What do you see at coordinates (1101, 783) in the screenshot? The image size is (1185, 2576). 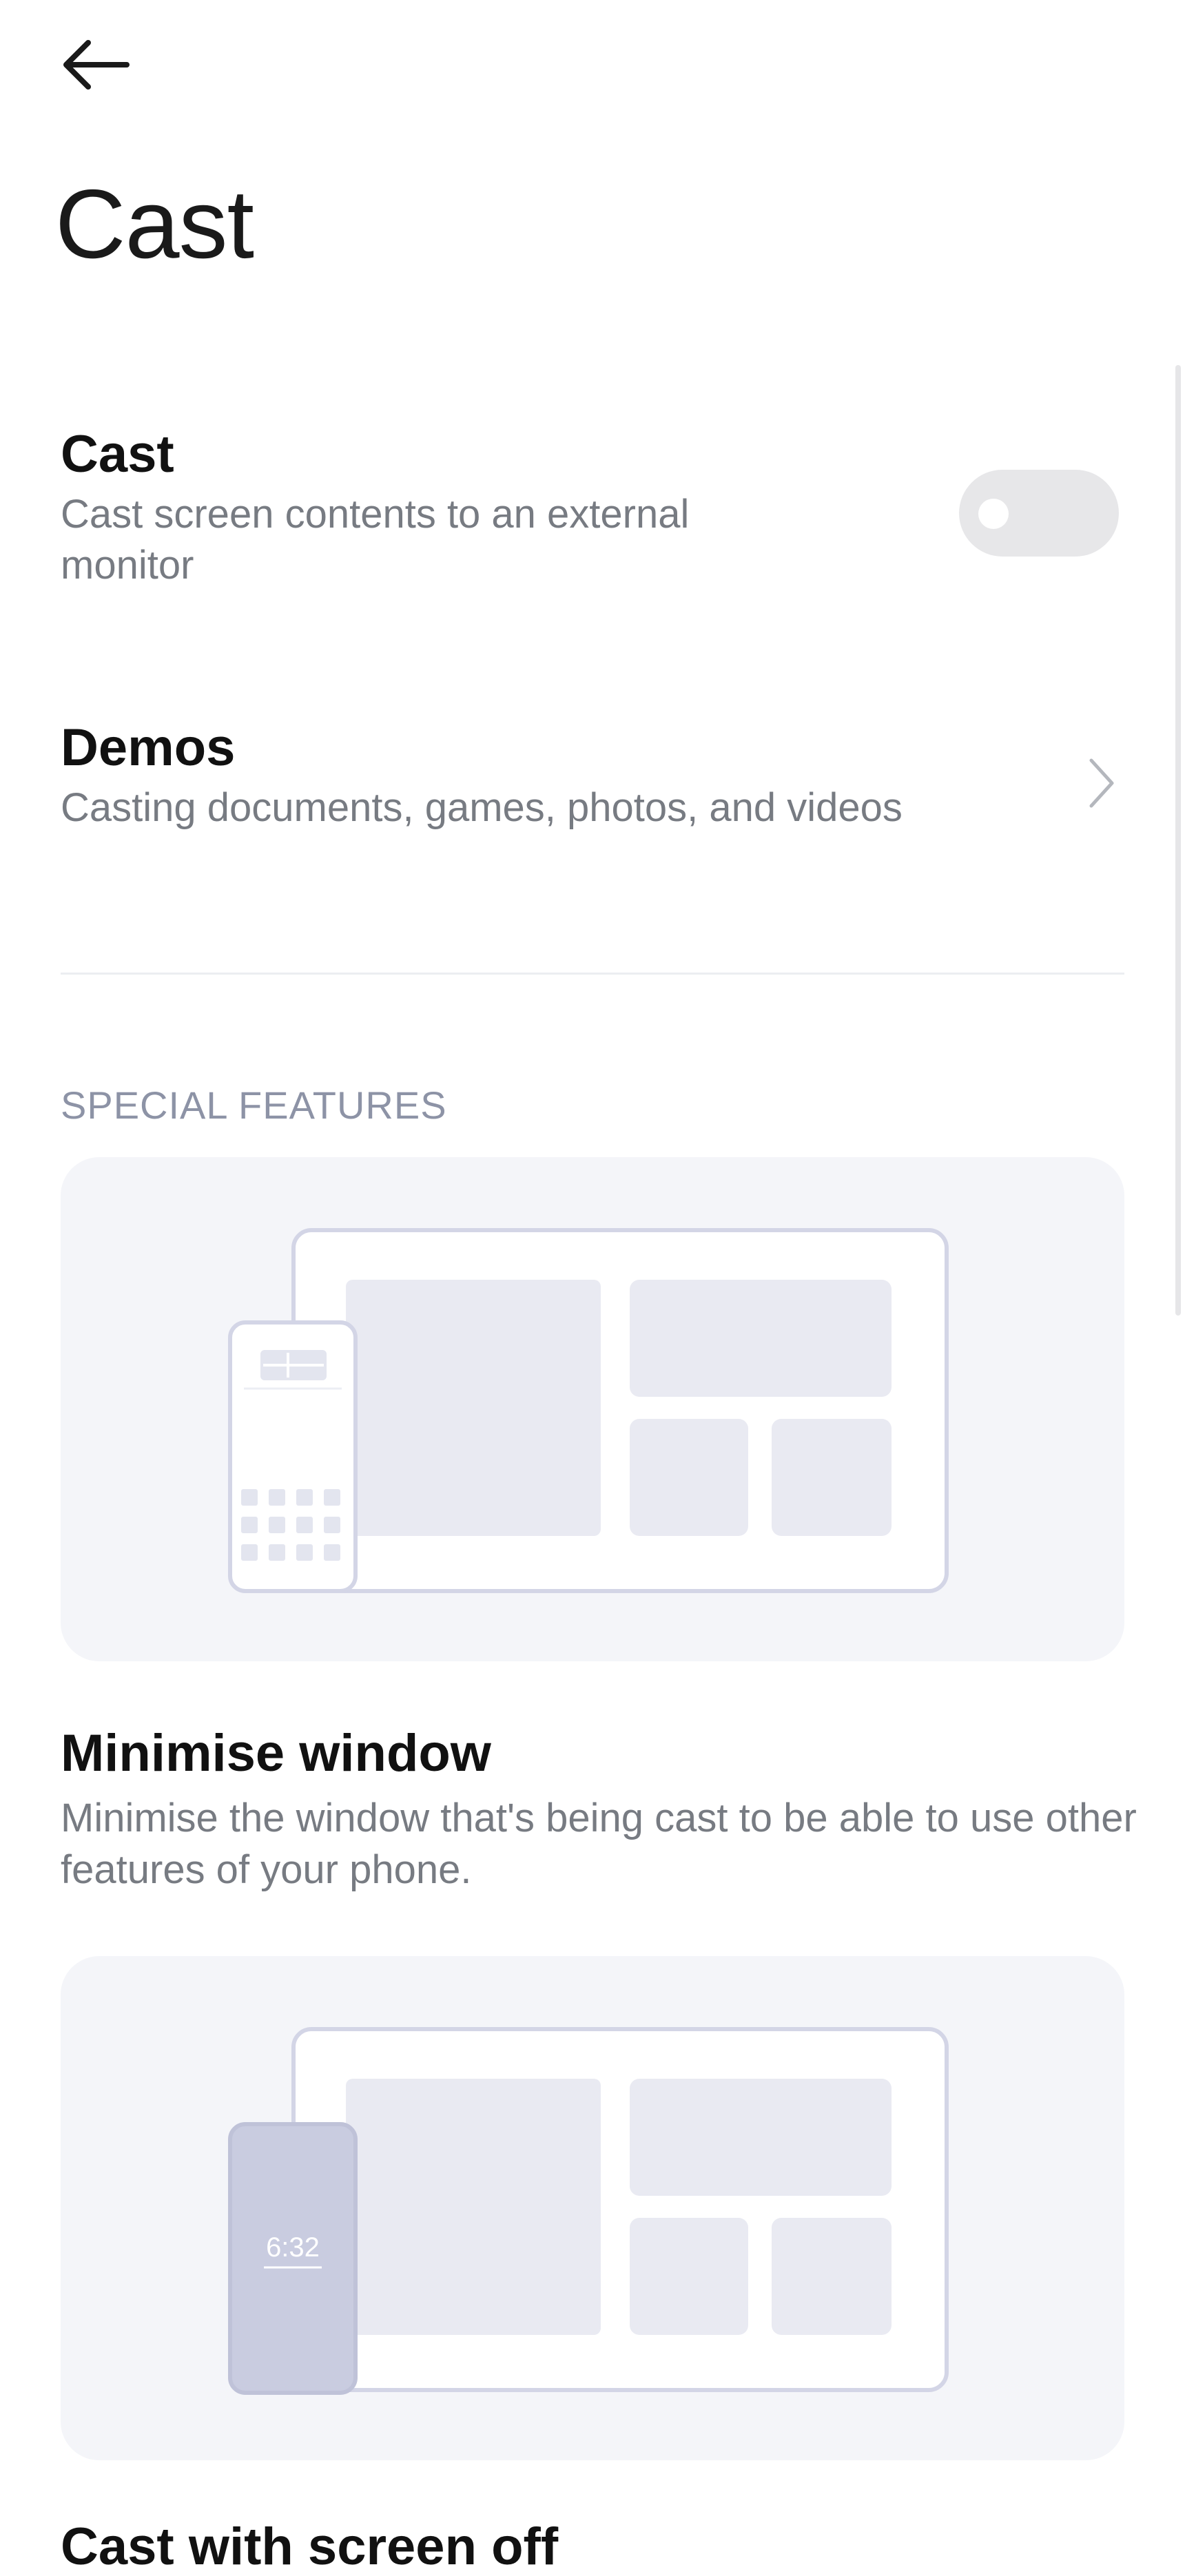 I see `chevron-right-icon` at bounding box center [1101, 783].